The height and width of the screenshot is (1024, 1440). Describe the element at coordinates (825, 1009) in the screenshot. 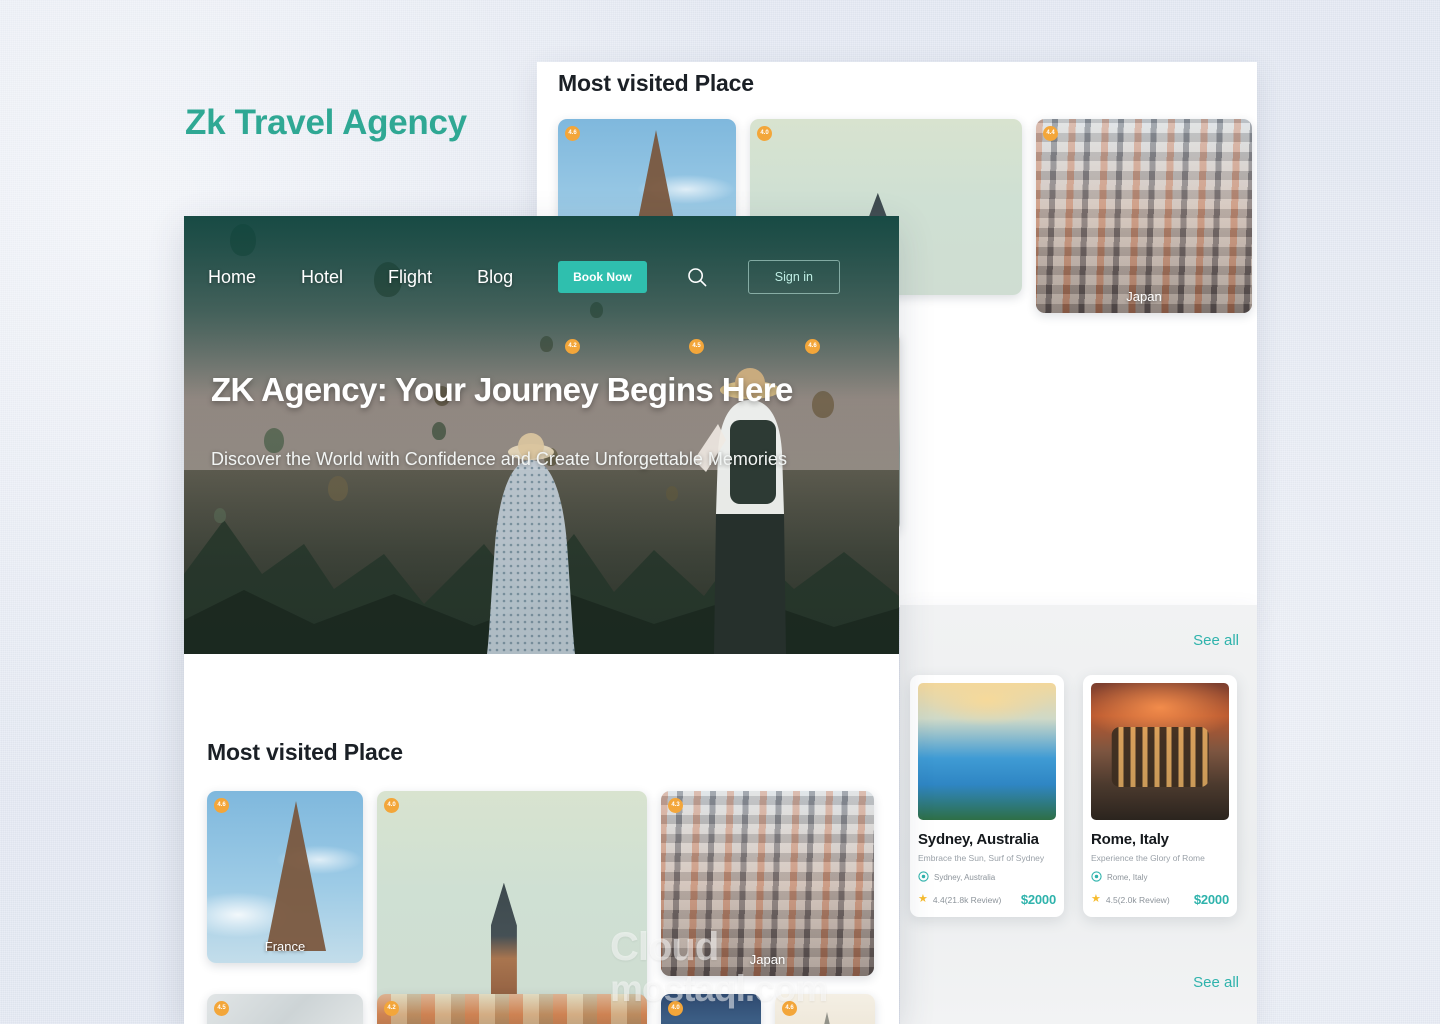

I see `place-card: 4.6` at that location.